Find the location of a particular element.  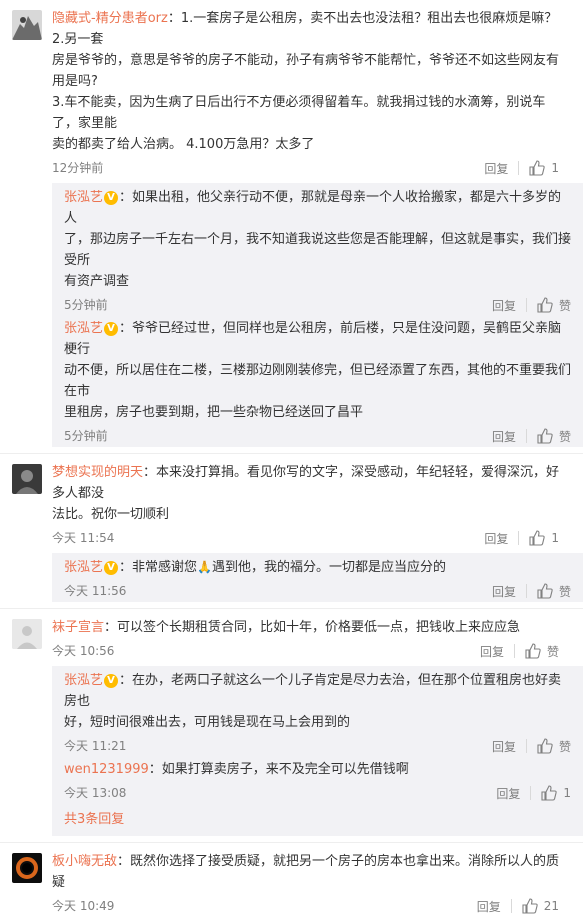

praying-hands-icon: 🙏 is located at coordinates (204, 567).